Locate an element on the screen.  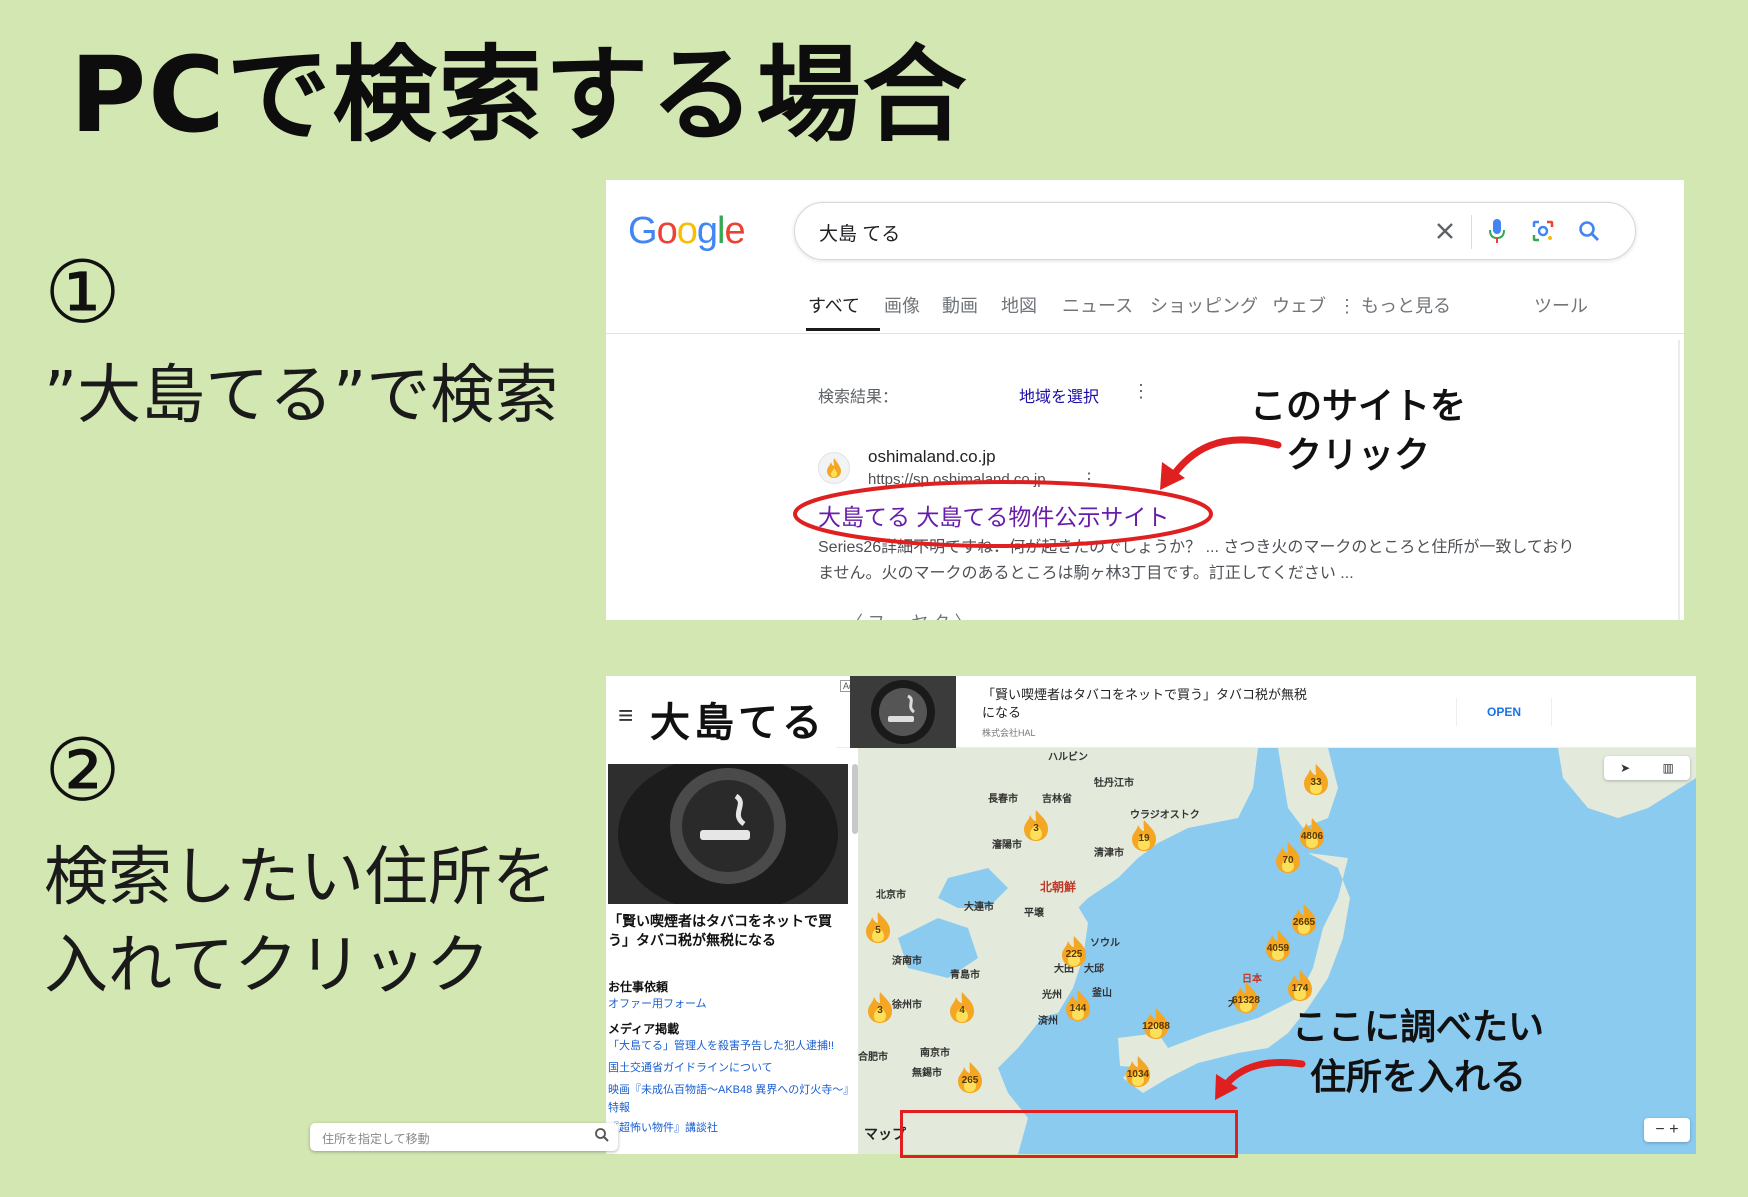
city-label: 済南市 is located at coordinates (907, 961).